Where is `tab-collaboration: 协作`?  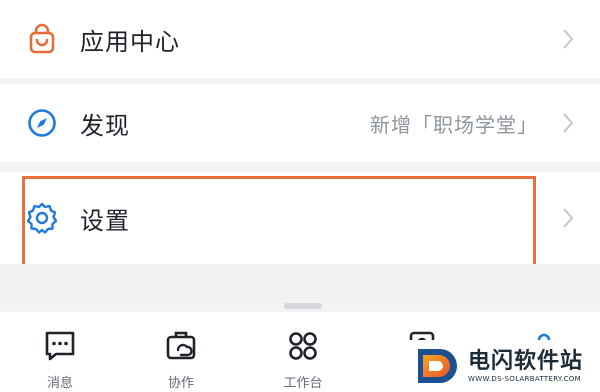
tab-collaboration: 协作 is located at coordinates (181, 359).